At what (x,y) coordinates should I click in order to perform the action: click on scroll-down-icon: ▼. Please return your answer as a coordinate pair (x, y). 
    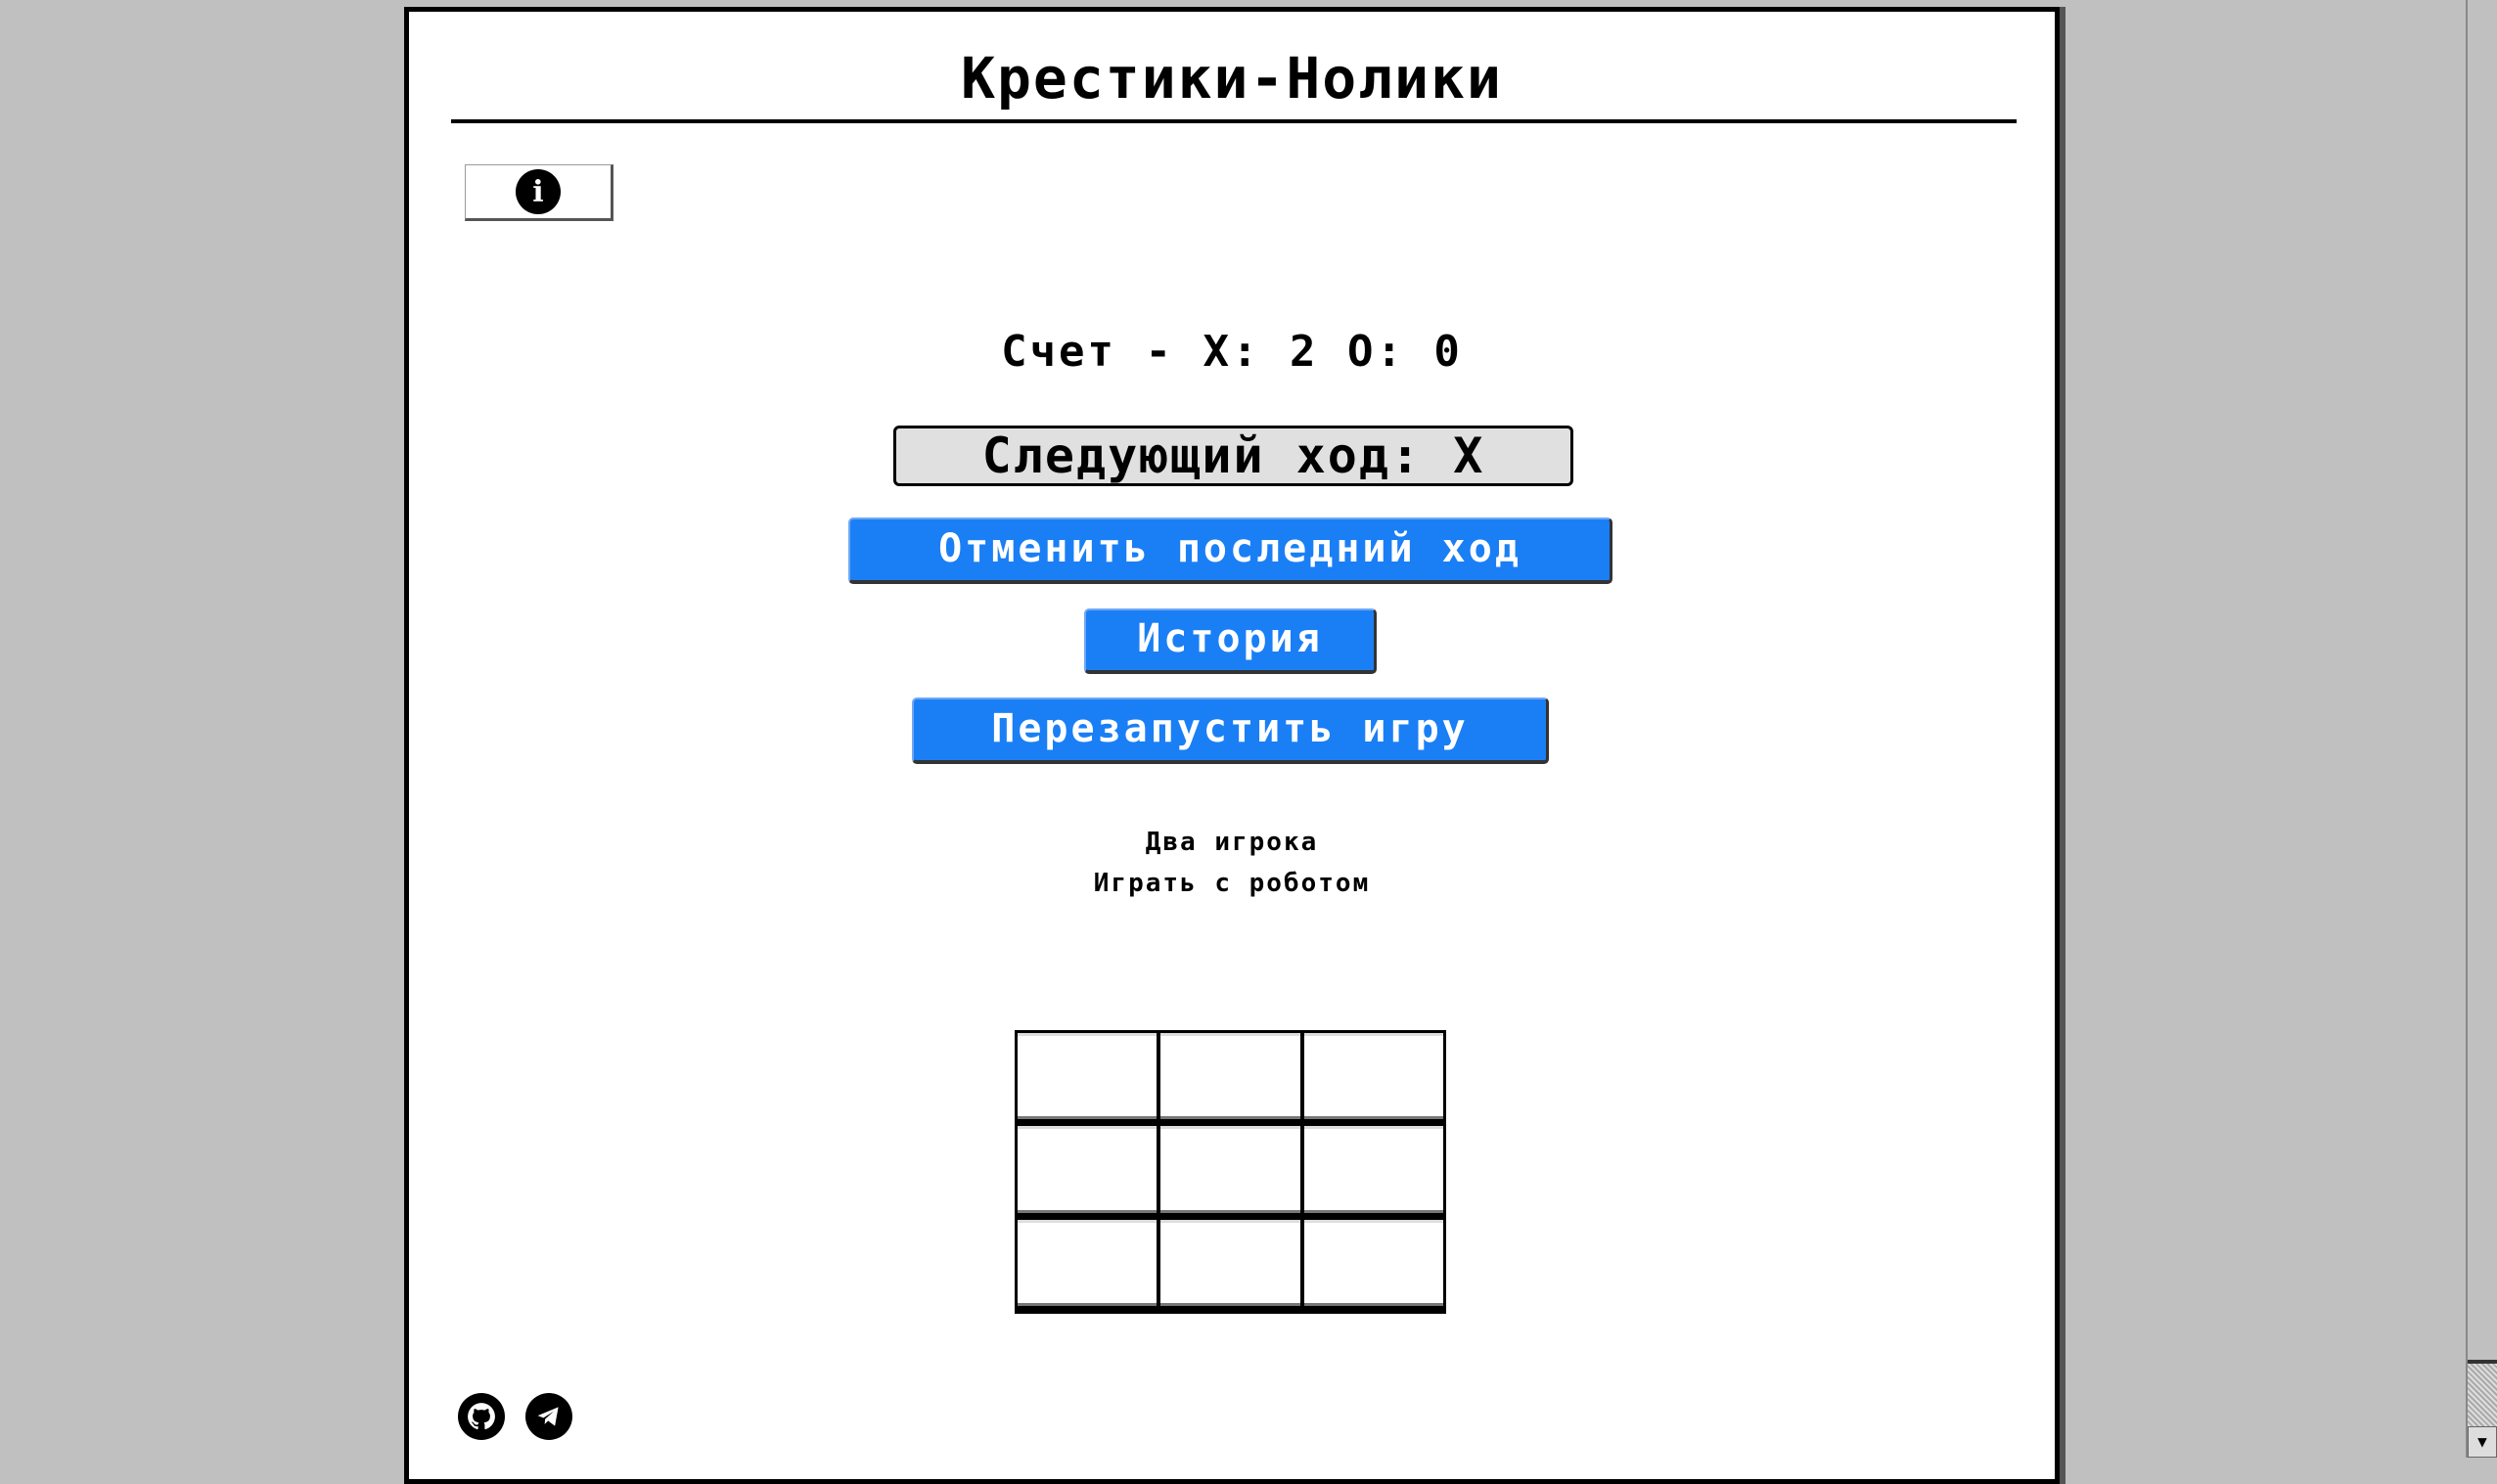
    Looking at the image, I should click on (2482, 1442).